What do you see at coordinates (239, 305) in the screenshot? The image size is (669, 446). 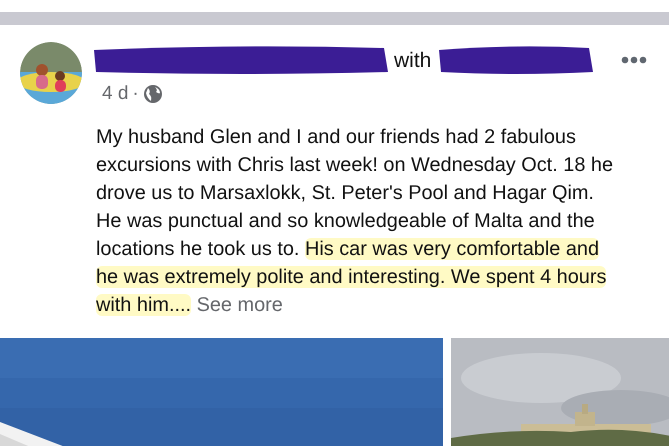 I see `see-more-link: See more` at bounding box center [239, 305].